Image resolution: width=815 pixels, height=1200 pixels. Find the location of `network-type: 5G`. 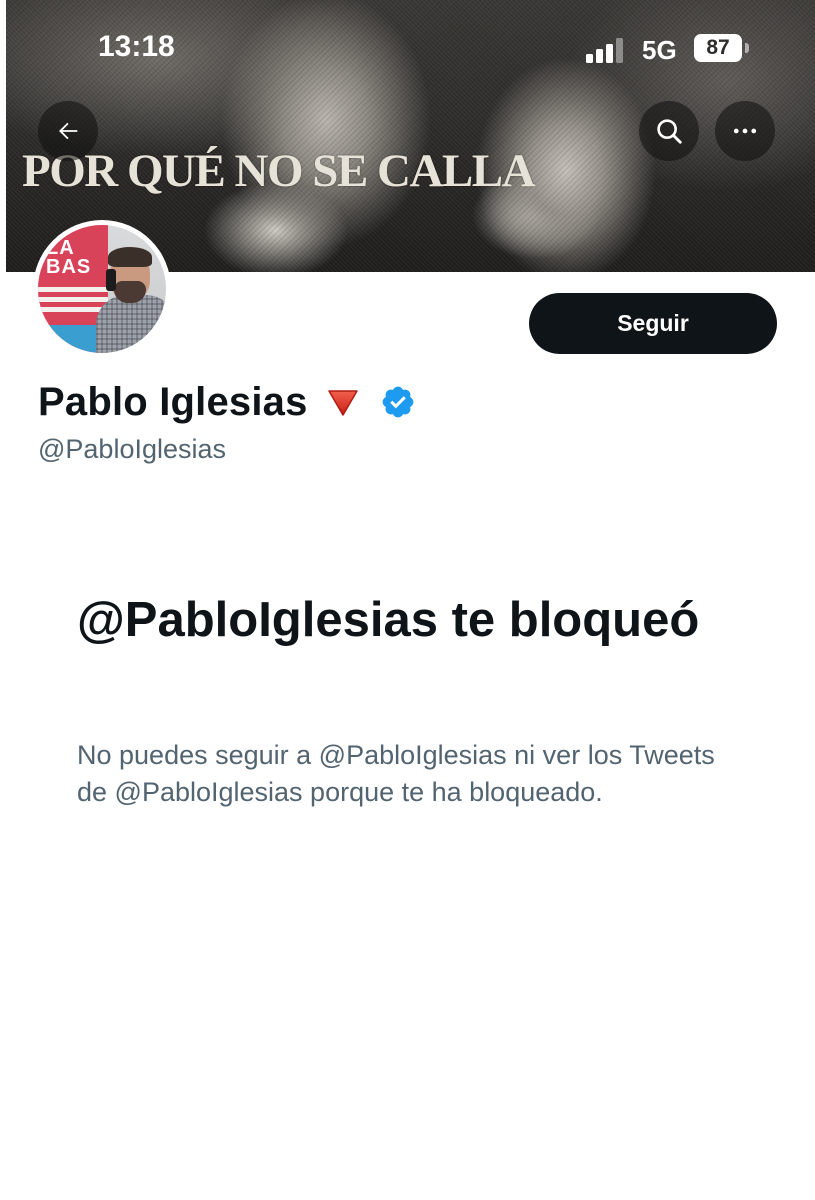

network-type: 5G is located at coordinates (659, 50).